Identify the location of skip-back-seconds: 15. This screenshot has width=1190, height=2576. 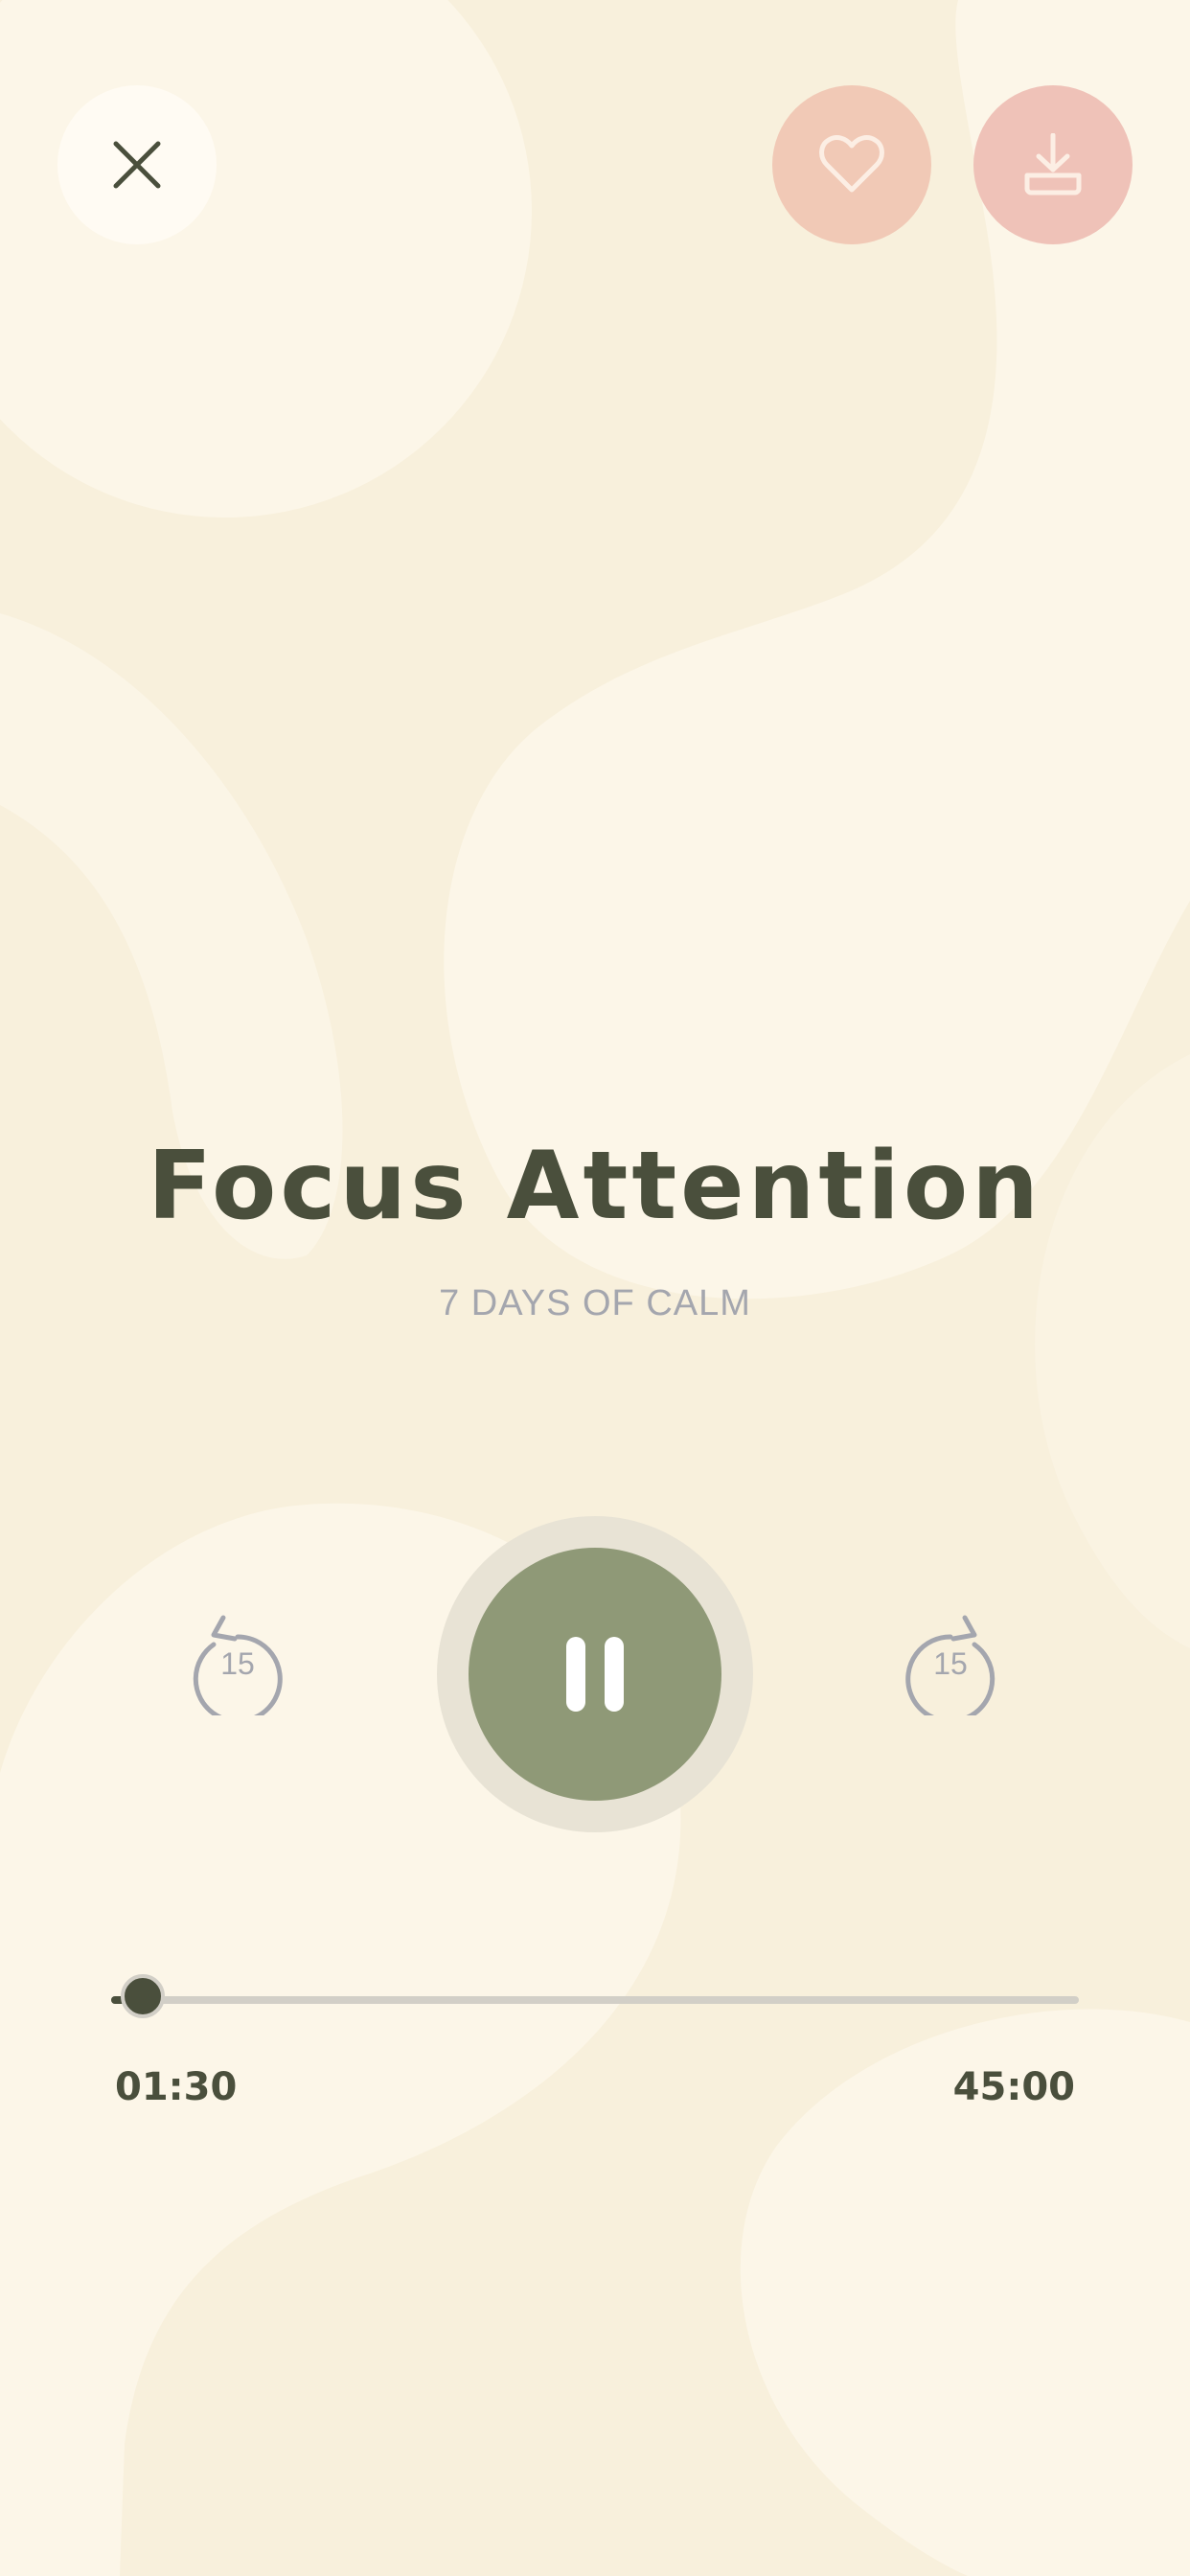
(238, 1663).